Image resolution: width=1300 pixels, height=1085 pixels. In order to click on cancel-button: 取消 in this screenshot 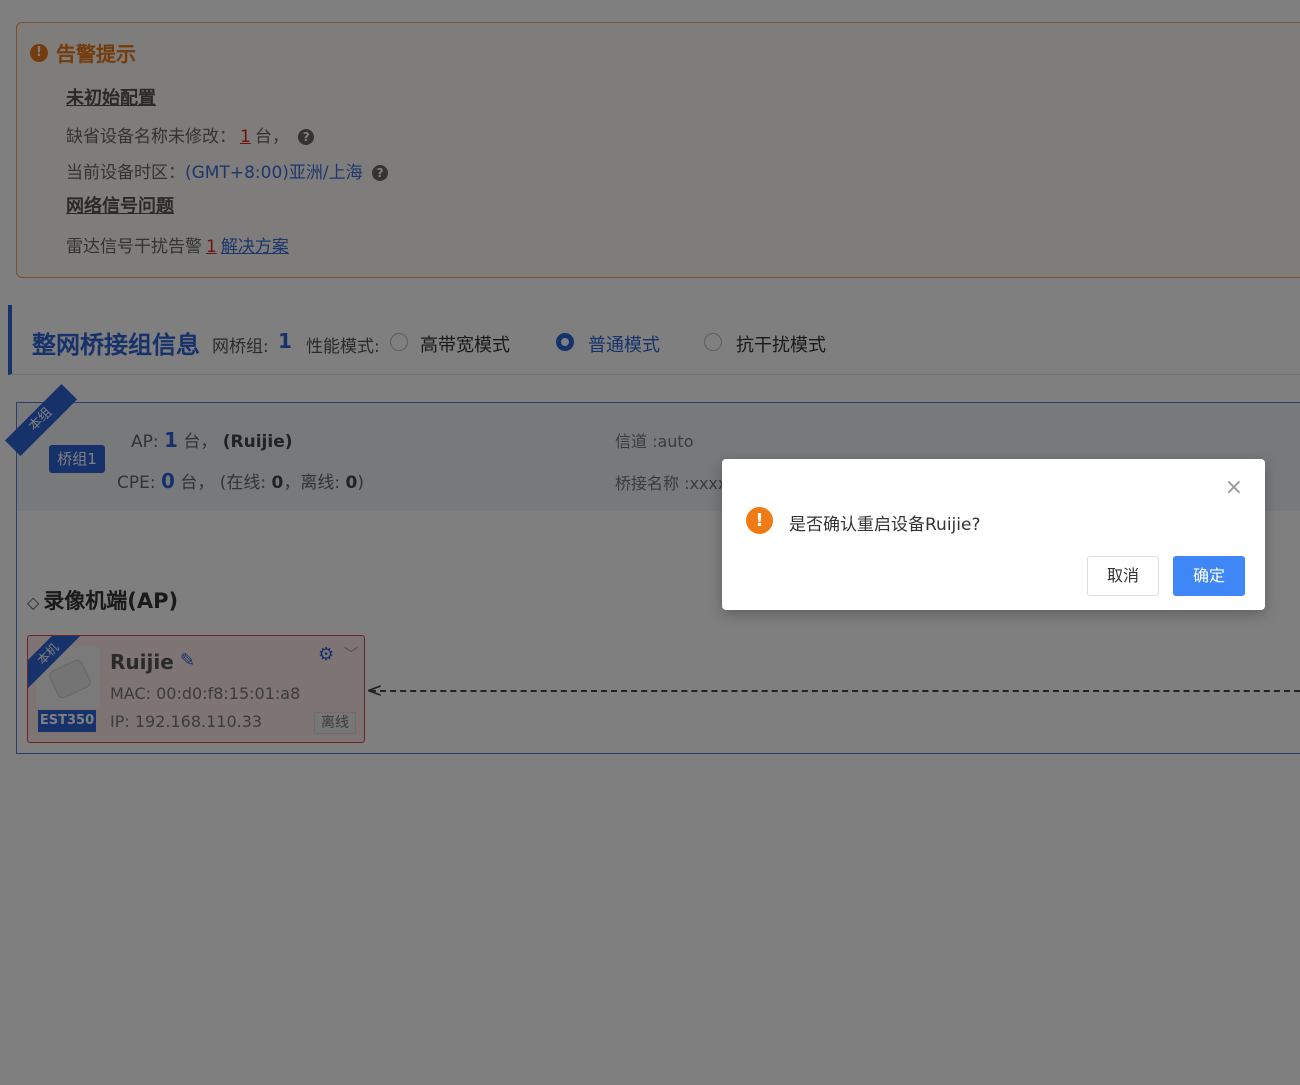, I will do `click(1123, 576)`.